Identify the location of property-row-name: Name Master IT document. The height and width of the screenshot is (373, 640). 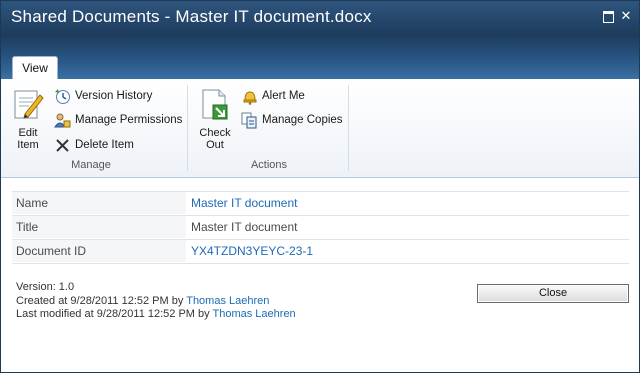
(320, 203).